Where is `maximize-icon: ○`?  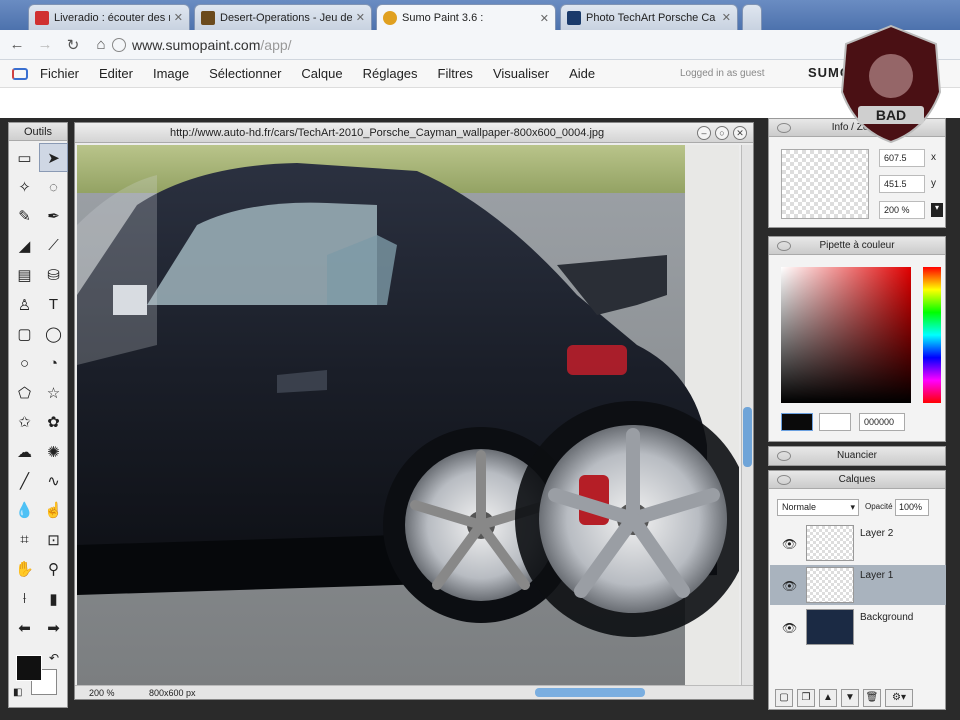
maximize-icon: ○ is located at coordinates (722, 133).